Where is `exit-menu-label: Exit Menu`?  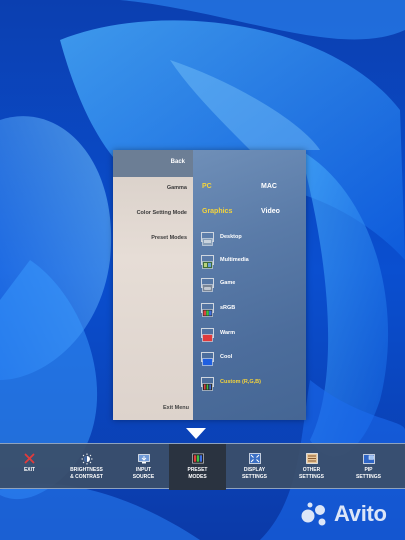 exit-menu-label: Exit Menu is located at coordinates (151, 408).